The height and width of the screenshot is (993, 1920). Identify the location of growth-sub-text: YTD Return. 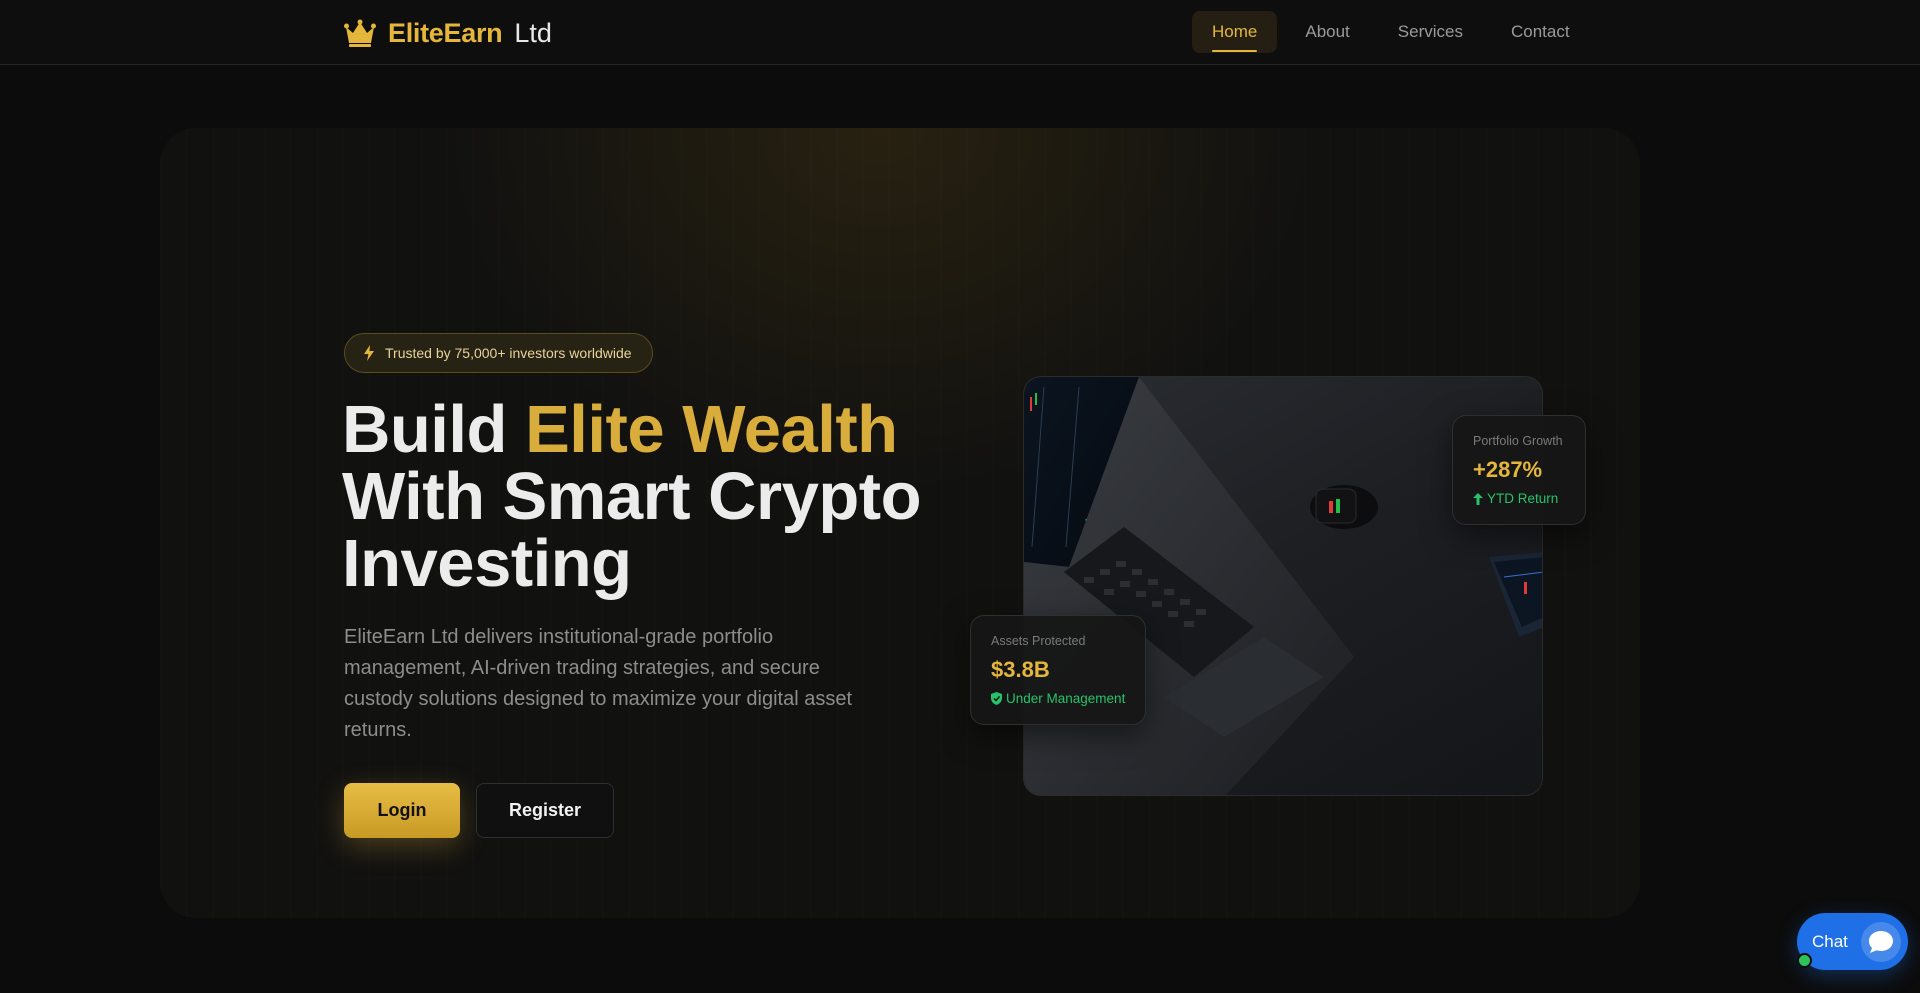
(1523, 498).